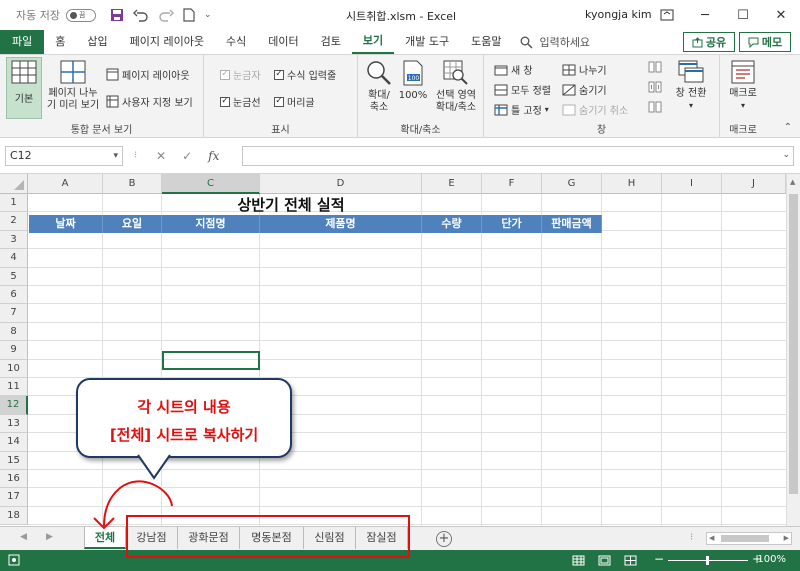 This screenshot has width=800, height=571. I want to click on prev-sheet-icon: ◀, so click(23, 537).